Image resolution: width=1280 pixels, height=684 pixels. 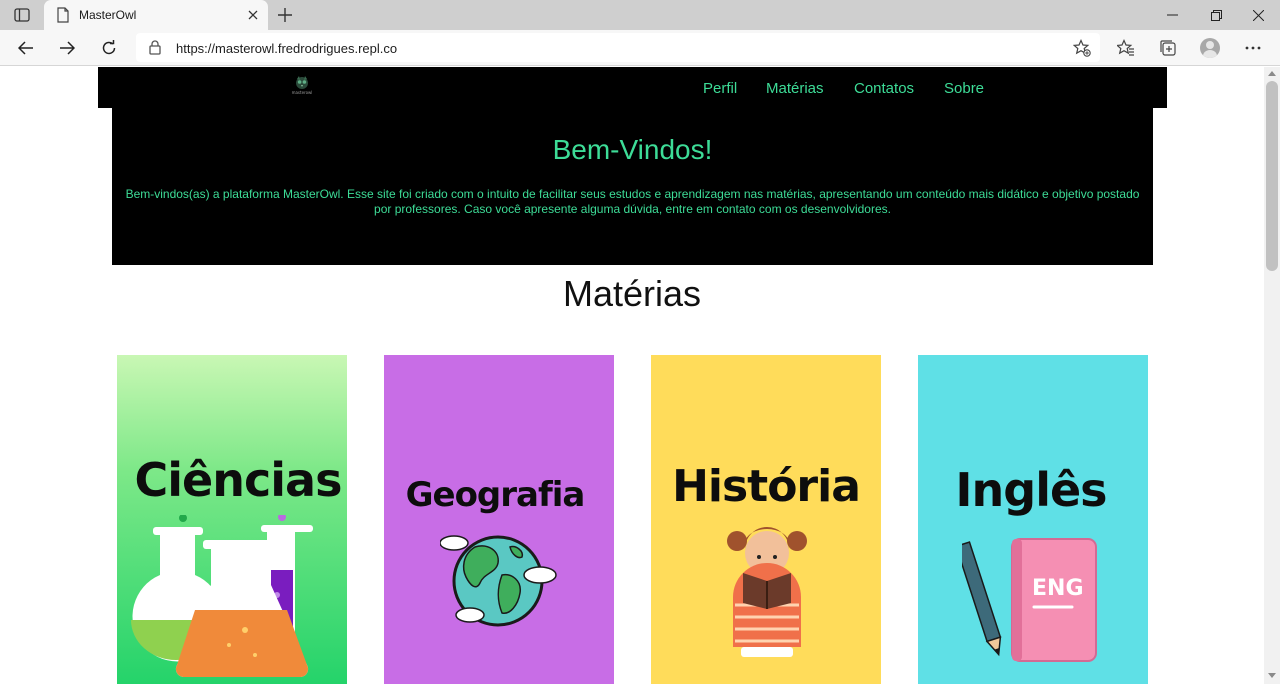 I want to click on address-bar: https://masterowl.fredrodrigues.repl.co, so click(x=618, y=47).